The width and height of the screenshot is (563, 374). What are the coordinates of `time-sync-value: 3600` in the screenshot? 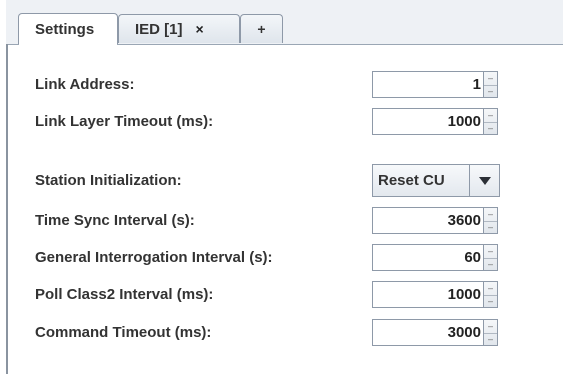 It's located at (464, 220).